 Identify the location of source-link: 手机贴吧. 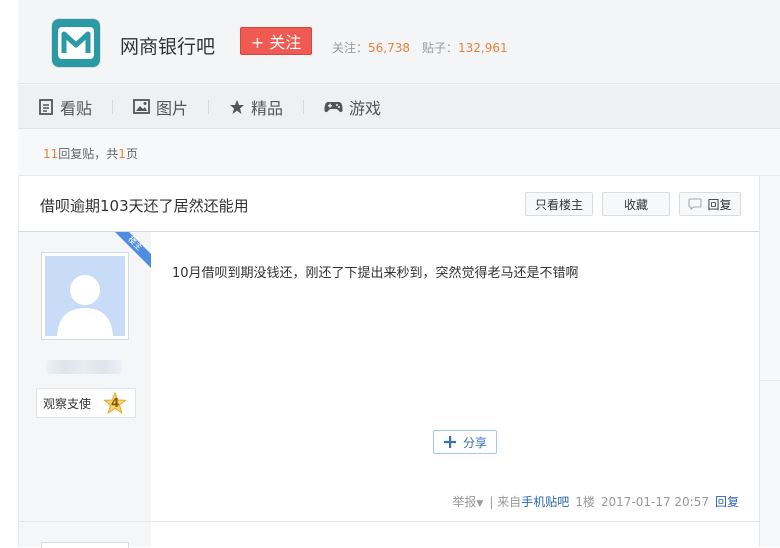
(545, 501).